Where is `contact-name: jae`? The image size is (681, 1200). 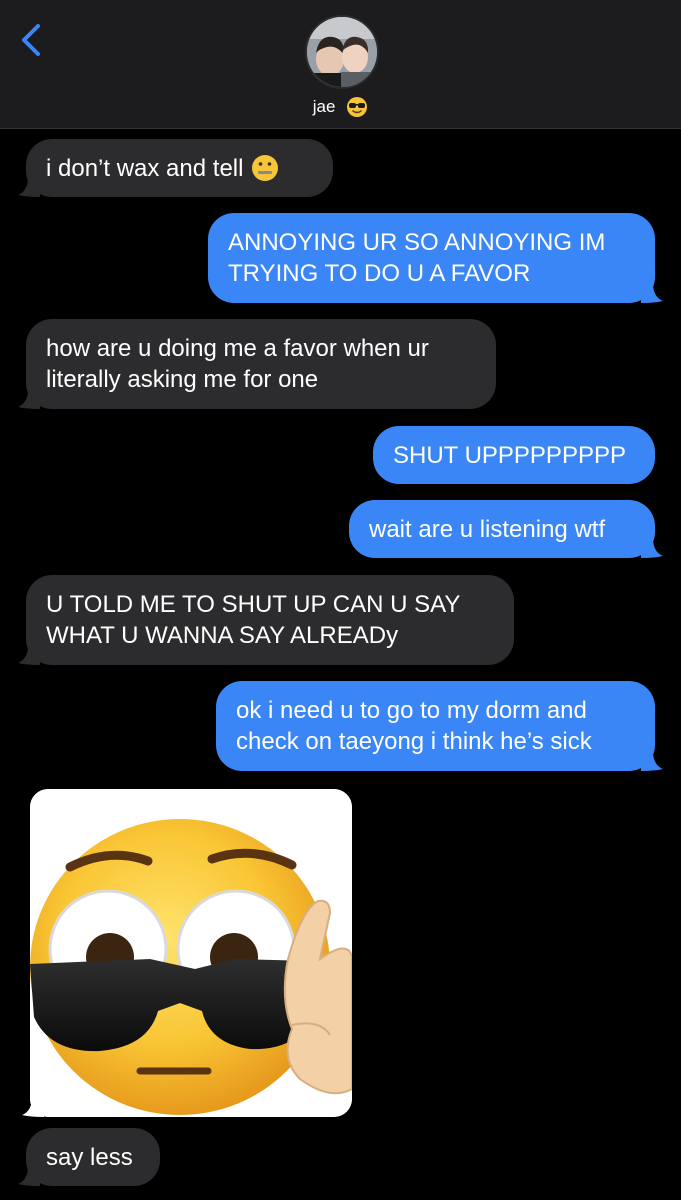 contact-name: jae is located at coordinates (340, 107).